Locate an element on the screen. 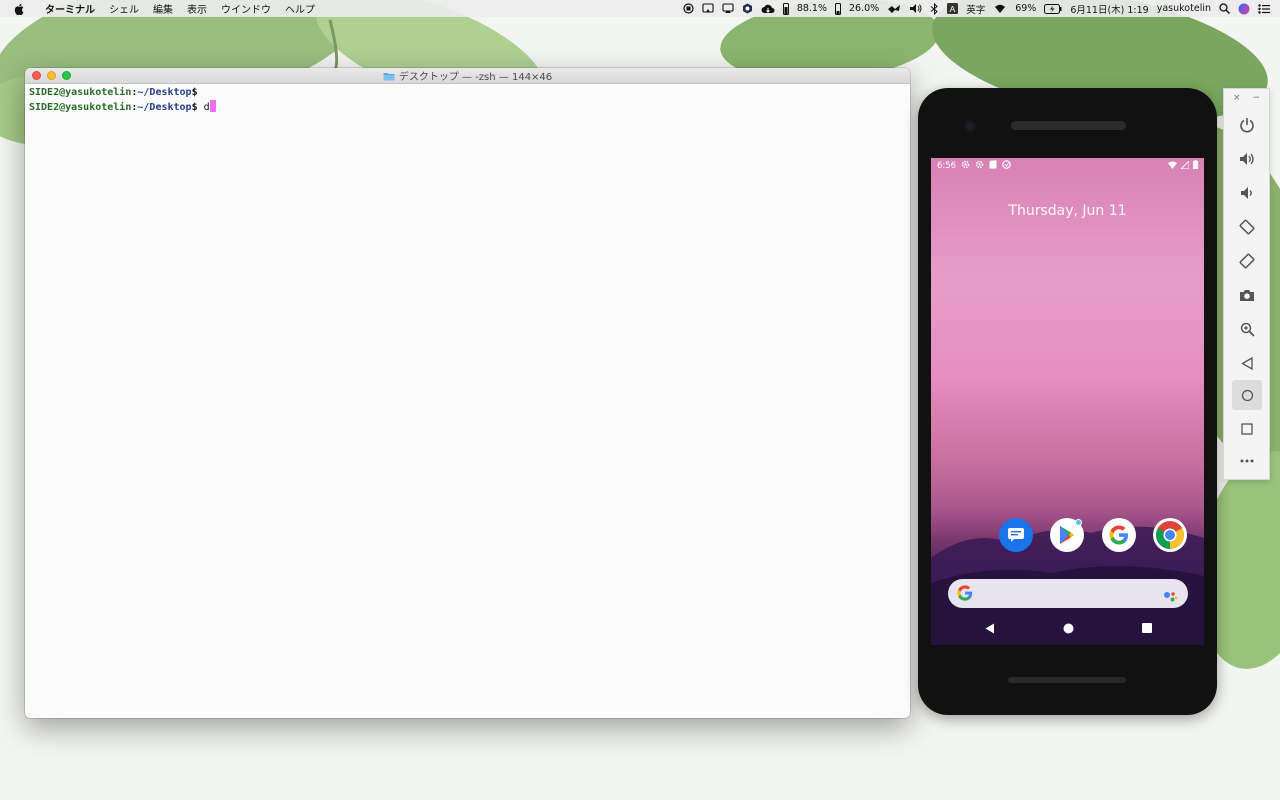 The height and width of the screenshot is (800, 1280). settings-notification-icon is located at coordinates (965, 166).